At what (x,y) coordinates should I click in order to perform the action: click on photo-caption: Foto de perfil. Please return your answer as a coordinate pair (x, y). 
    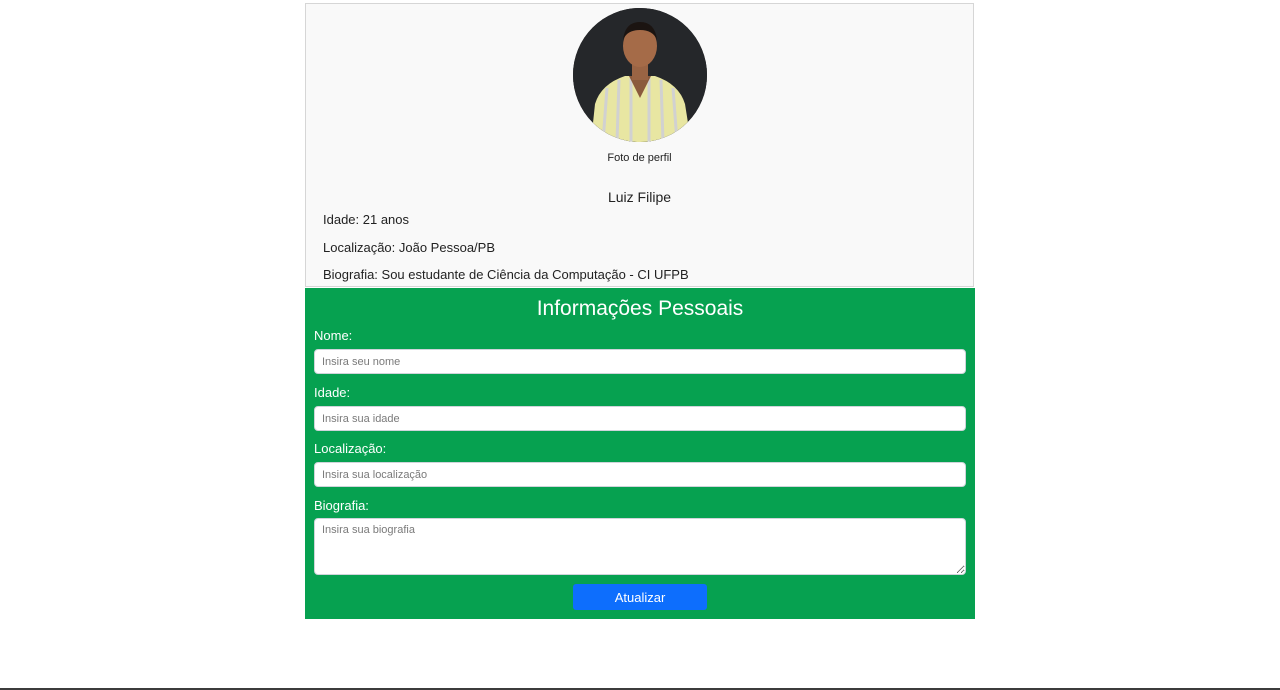
    Looking at the image, I should click on (639, 158).